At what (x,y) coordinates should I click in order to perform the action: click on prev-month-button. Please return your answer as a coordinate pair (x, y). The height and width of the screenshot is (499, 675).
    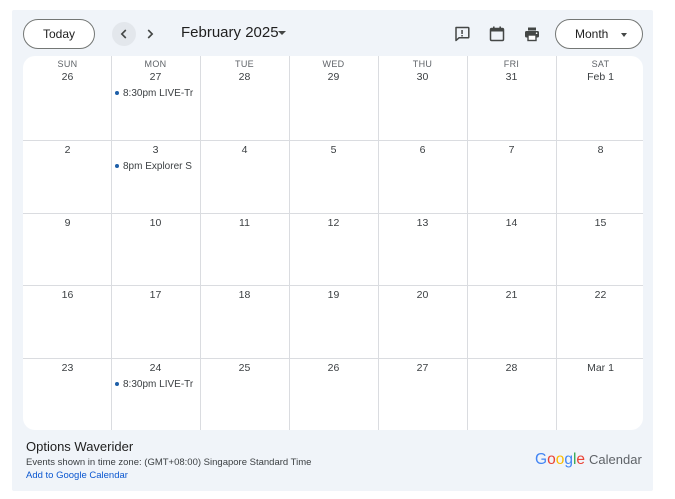
    Looking at the image, I should click on (124, 34).